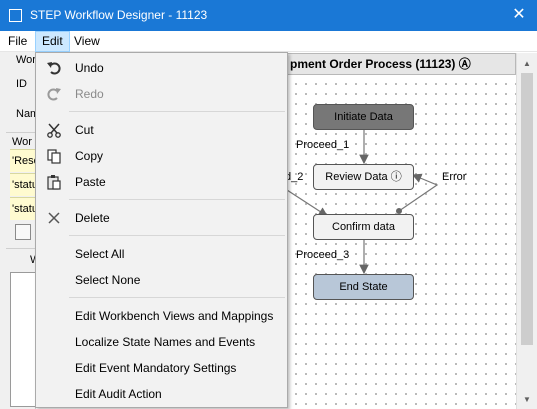 The width and height of the screenshot is (537, 409). I want to click on menu-item-label: Undo, so click(89, 68).